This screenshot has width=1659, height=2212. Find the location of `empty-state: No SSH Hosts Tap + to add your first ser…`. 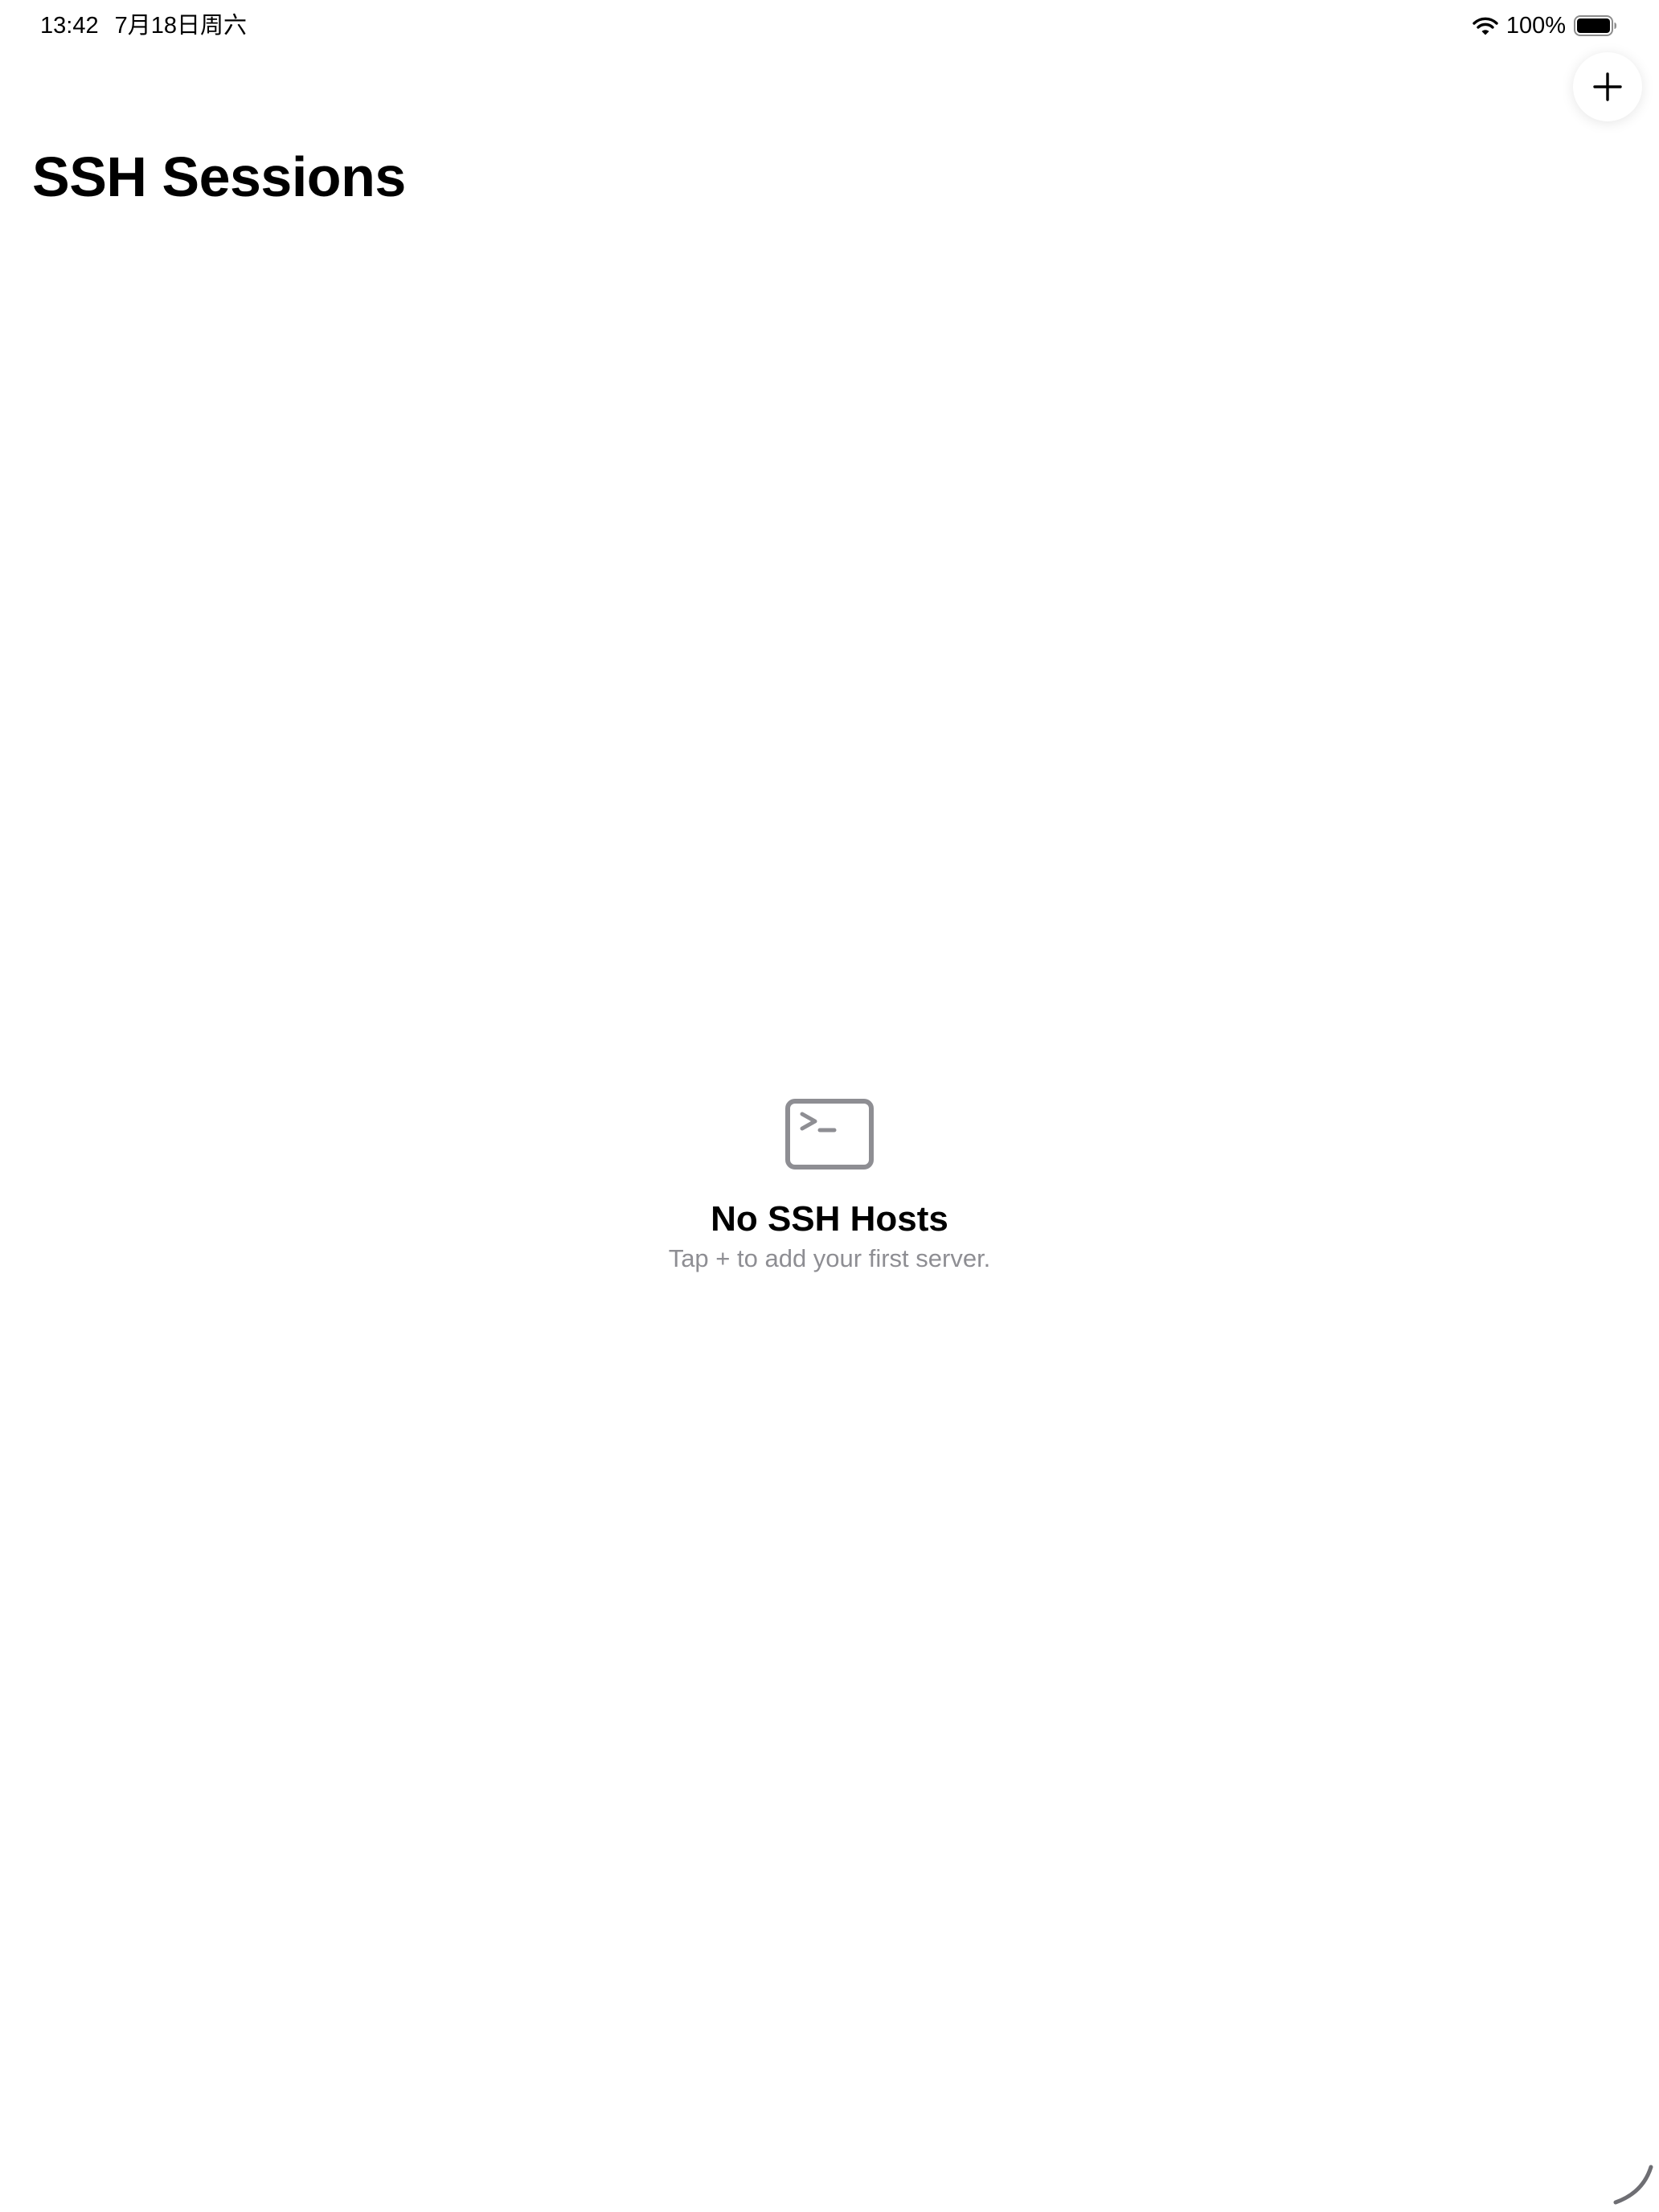

empty-state: No SSH Hosts Tap + to add your first ser… is located at coordinates (829, 1187).